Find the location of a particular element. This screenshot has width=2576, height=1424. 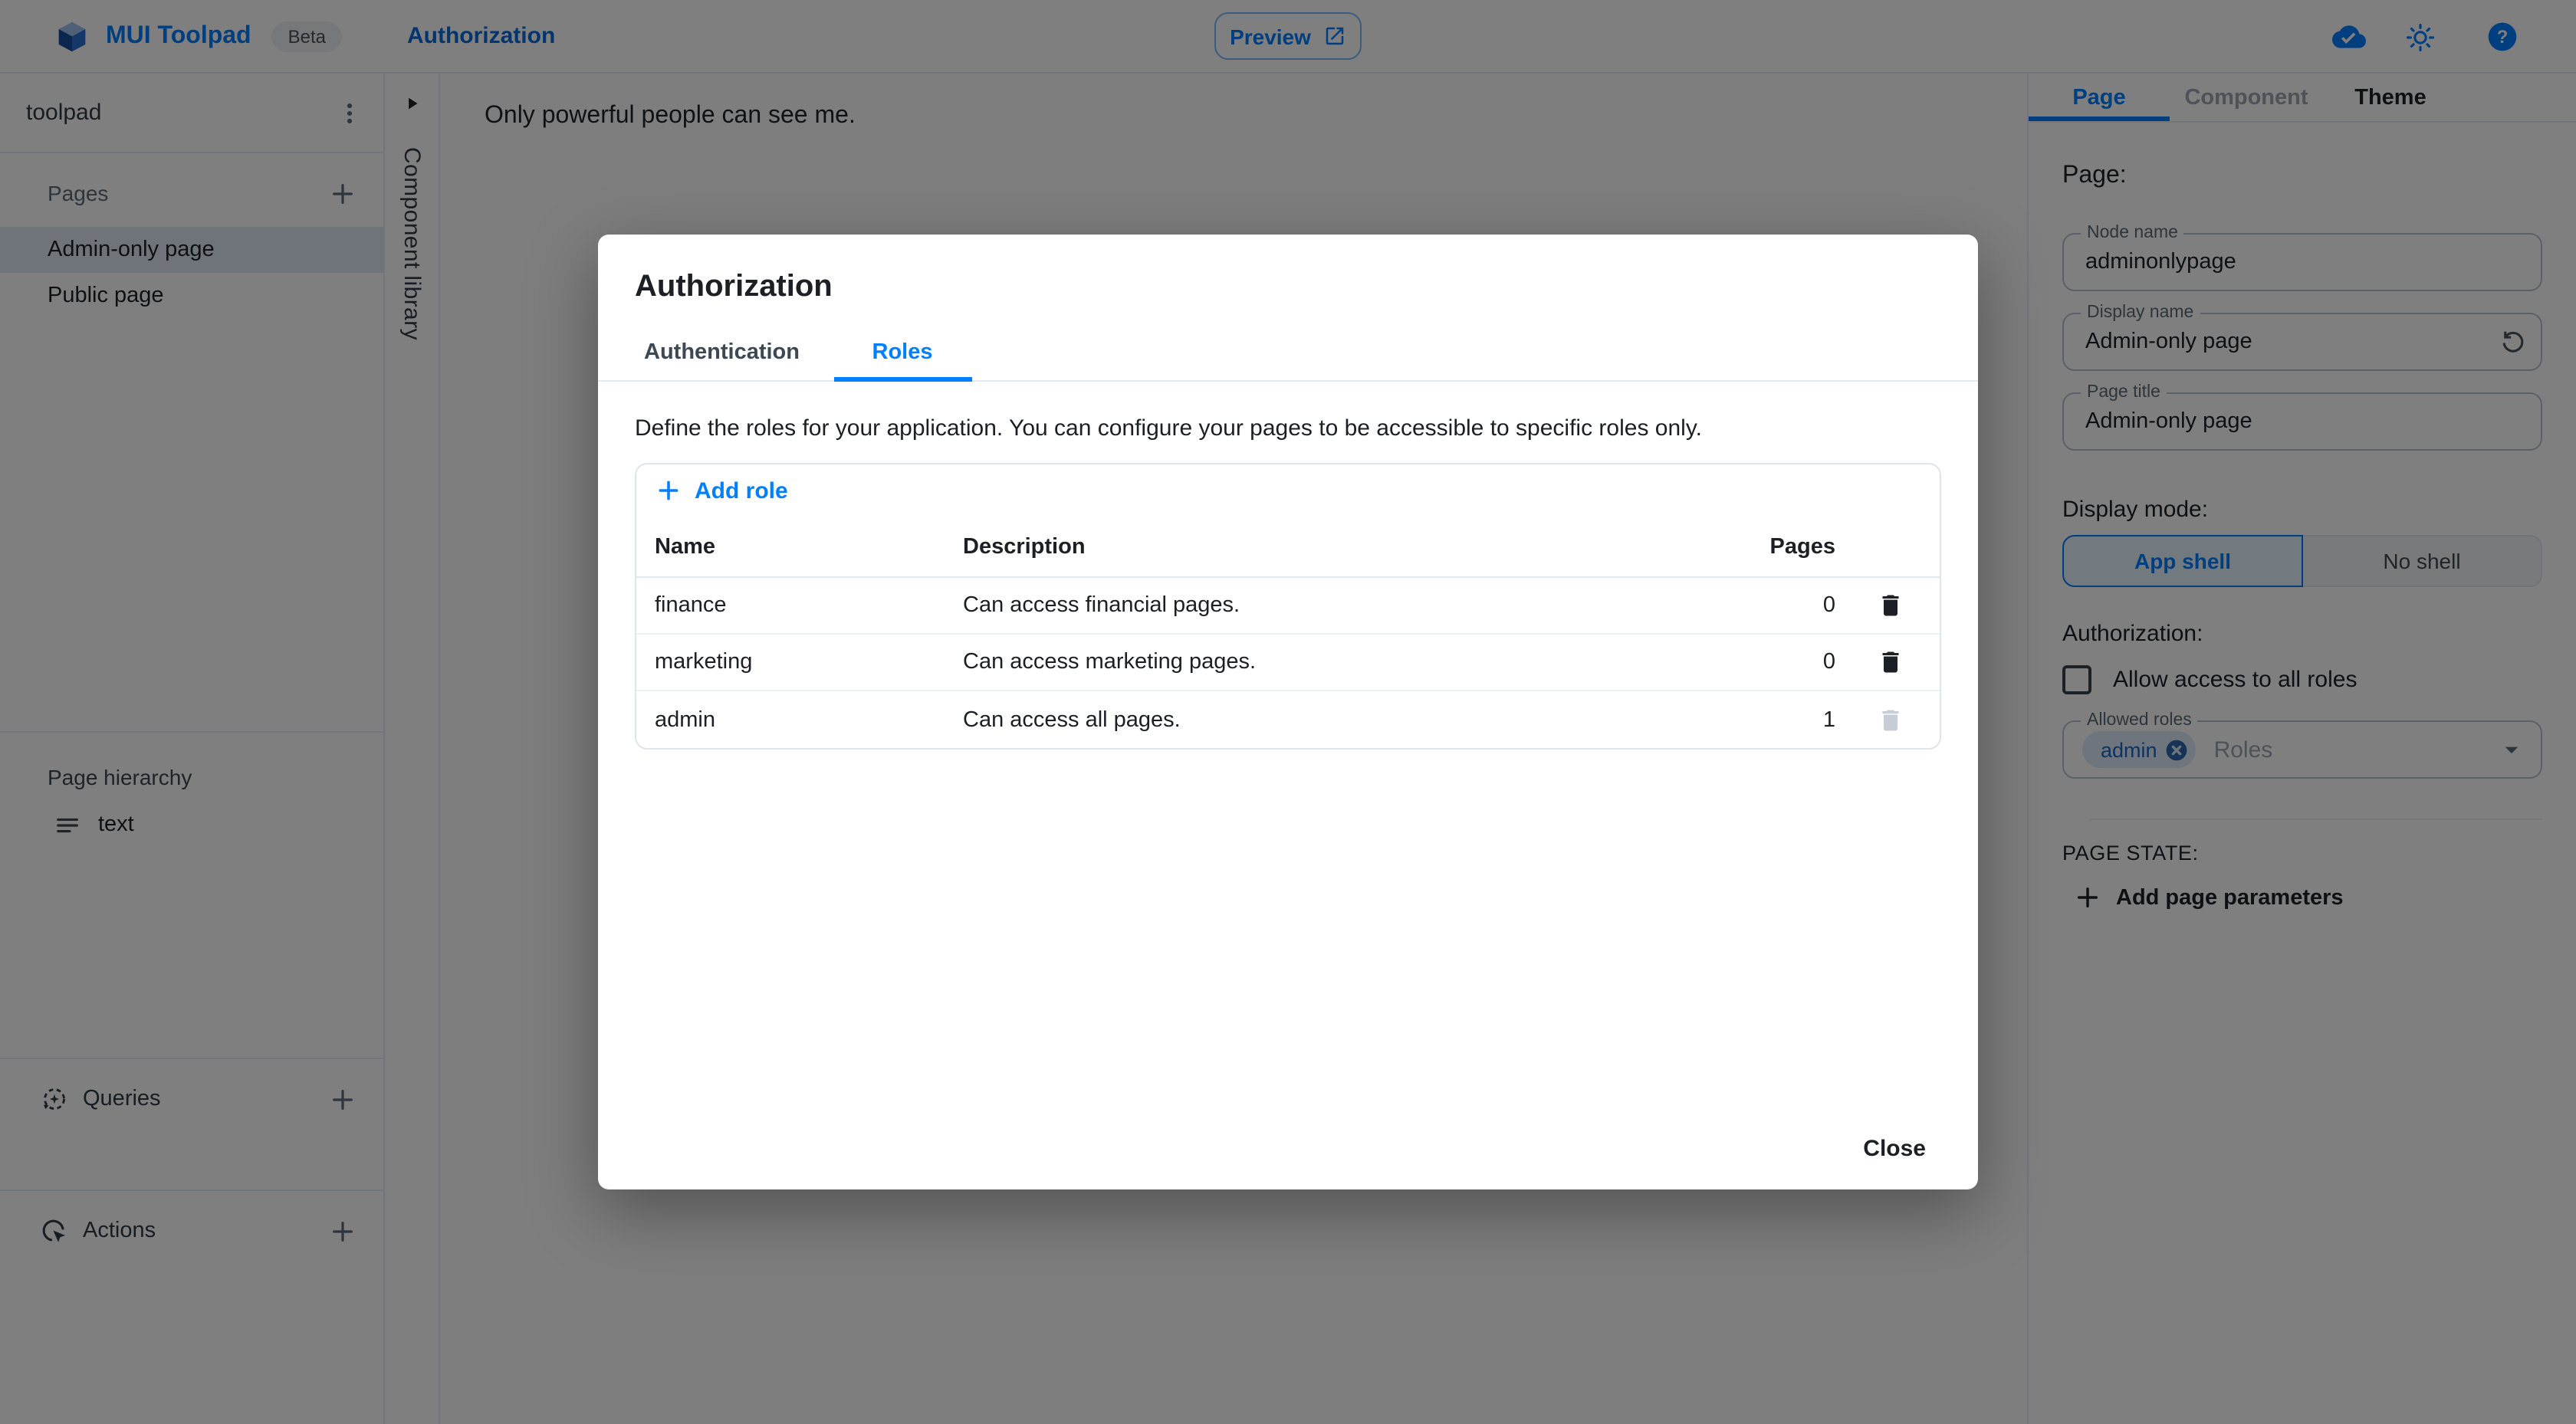

dialog-tabs: Authentication Roles is located at coordinates (1288, 354).